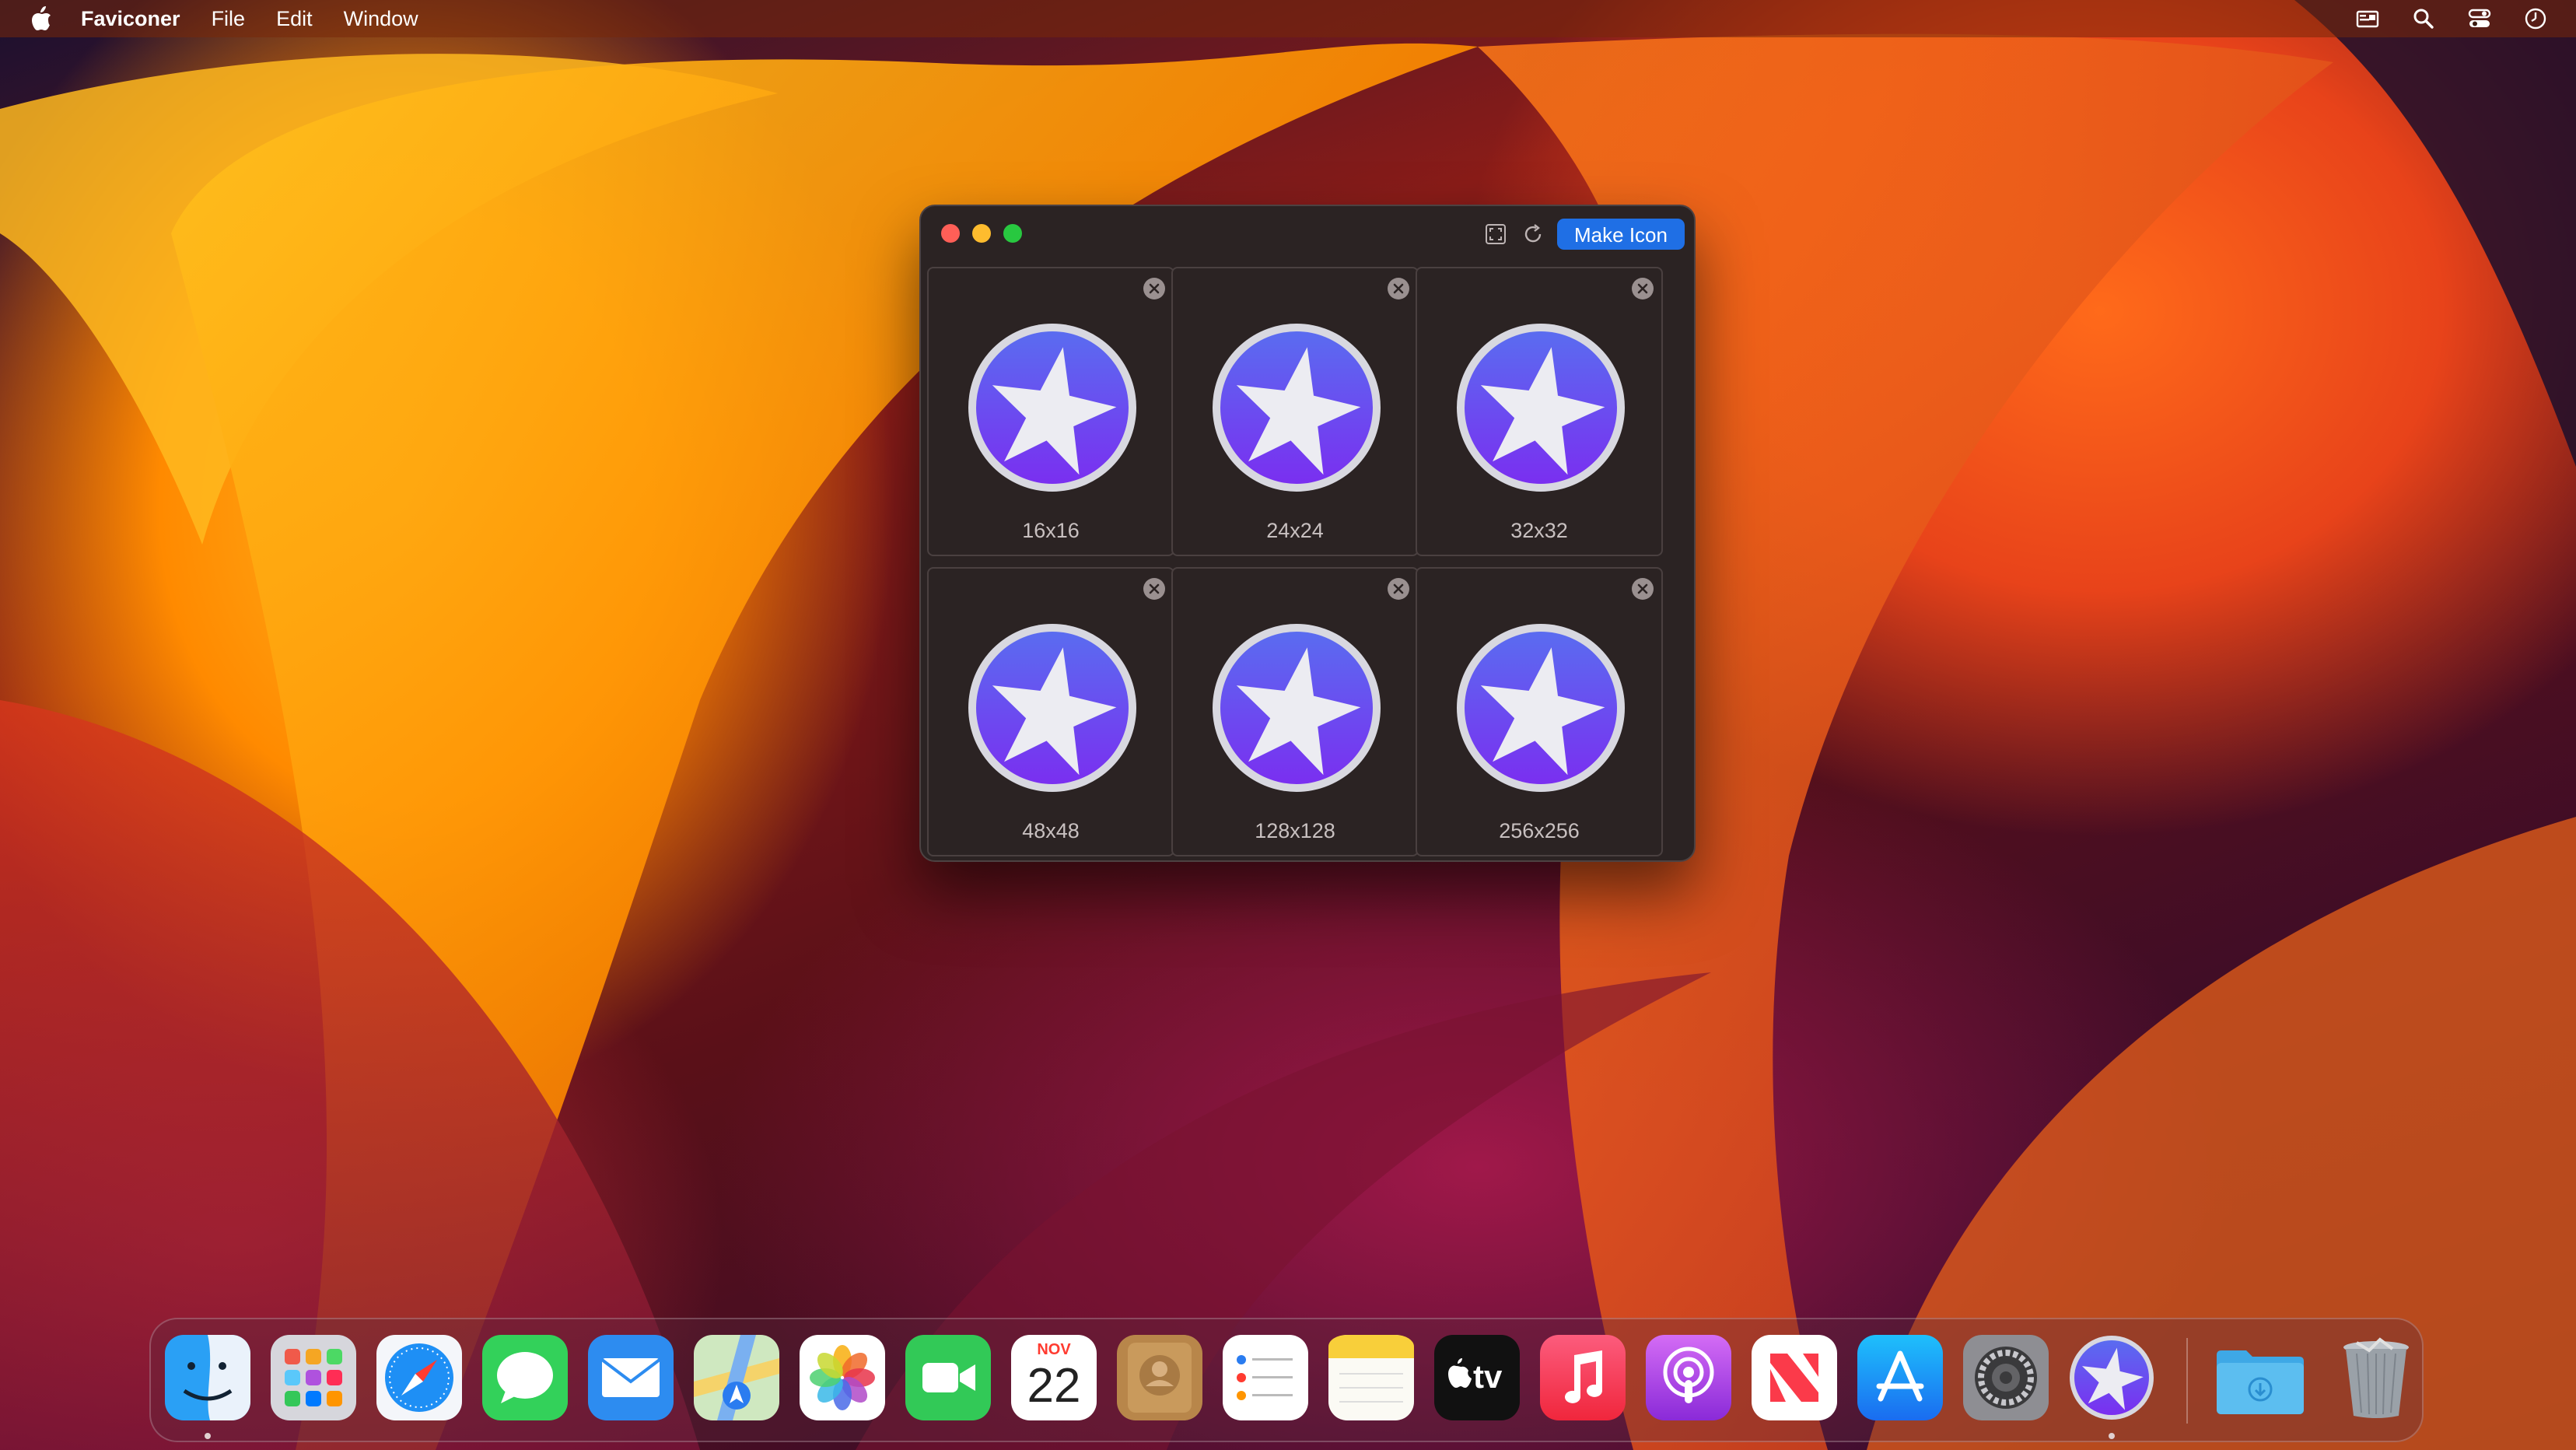 This screenshot has height=1450, width=2576. I want to click on dock-launchpad-icon, so click(314, 1377).